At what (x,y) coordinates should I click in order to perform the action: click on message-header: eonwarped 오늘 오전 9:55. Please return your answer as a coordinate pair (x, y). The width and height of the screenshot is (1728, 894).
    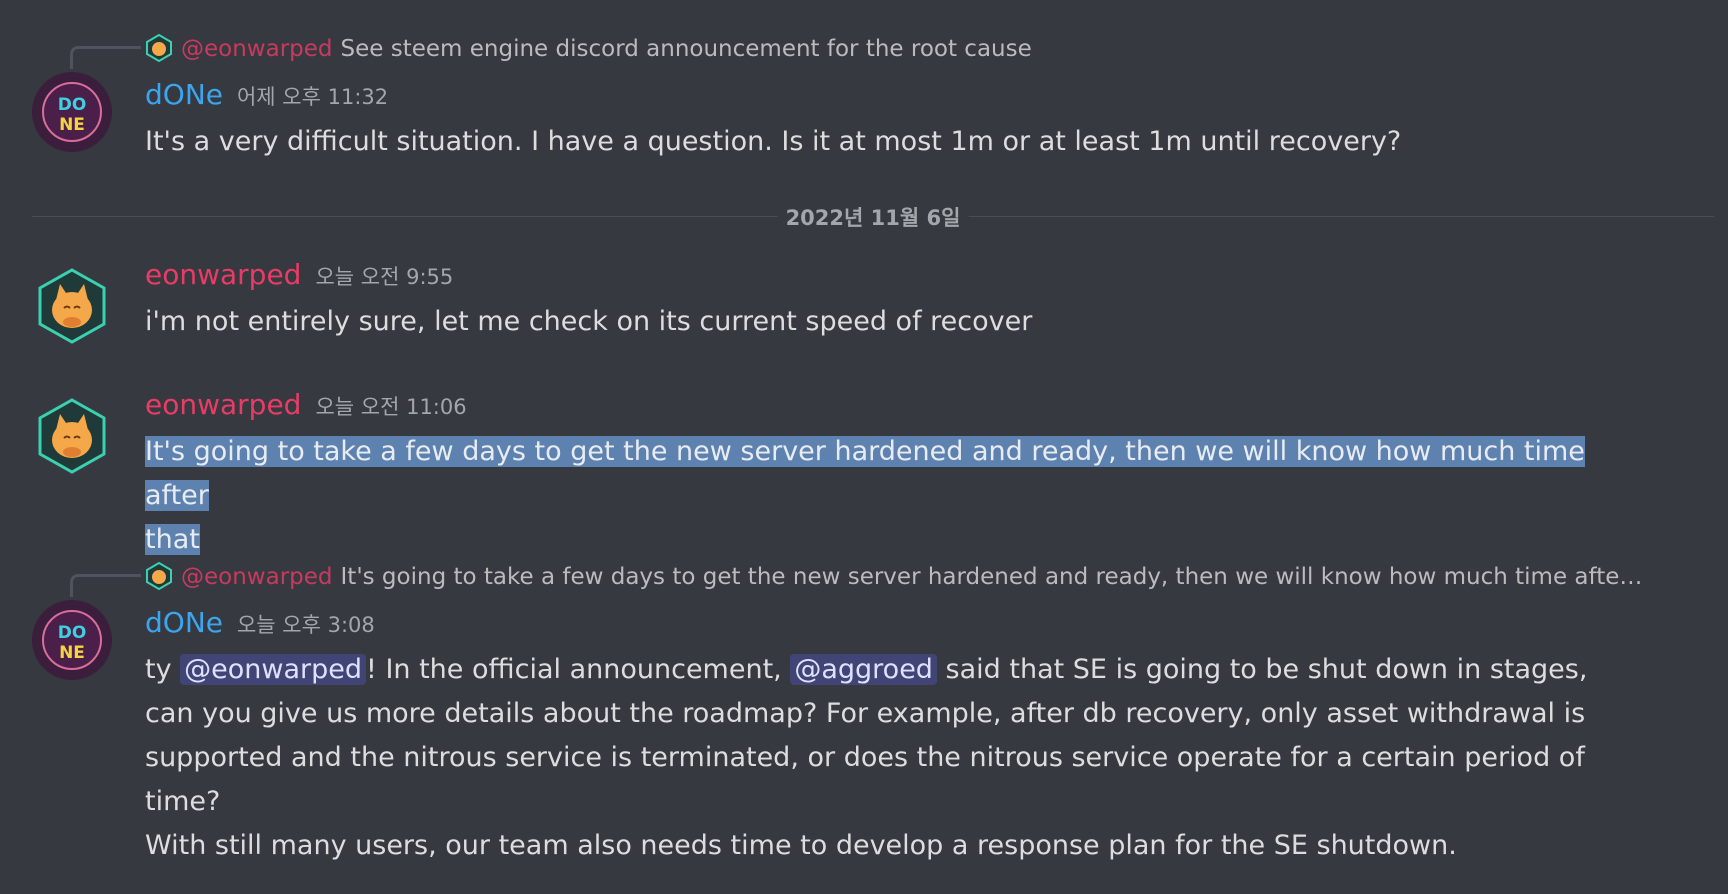
    Looking at the image, I should click on (299, 274).